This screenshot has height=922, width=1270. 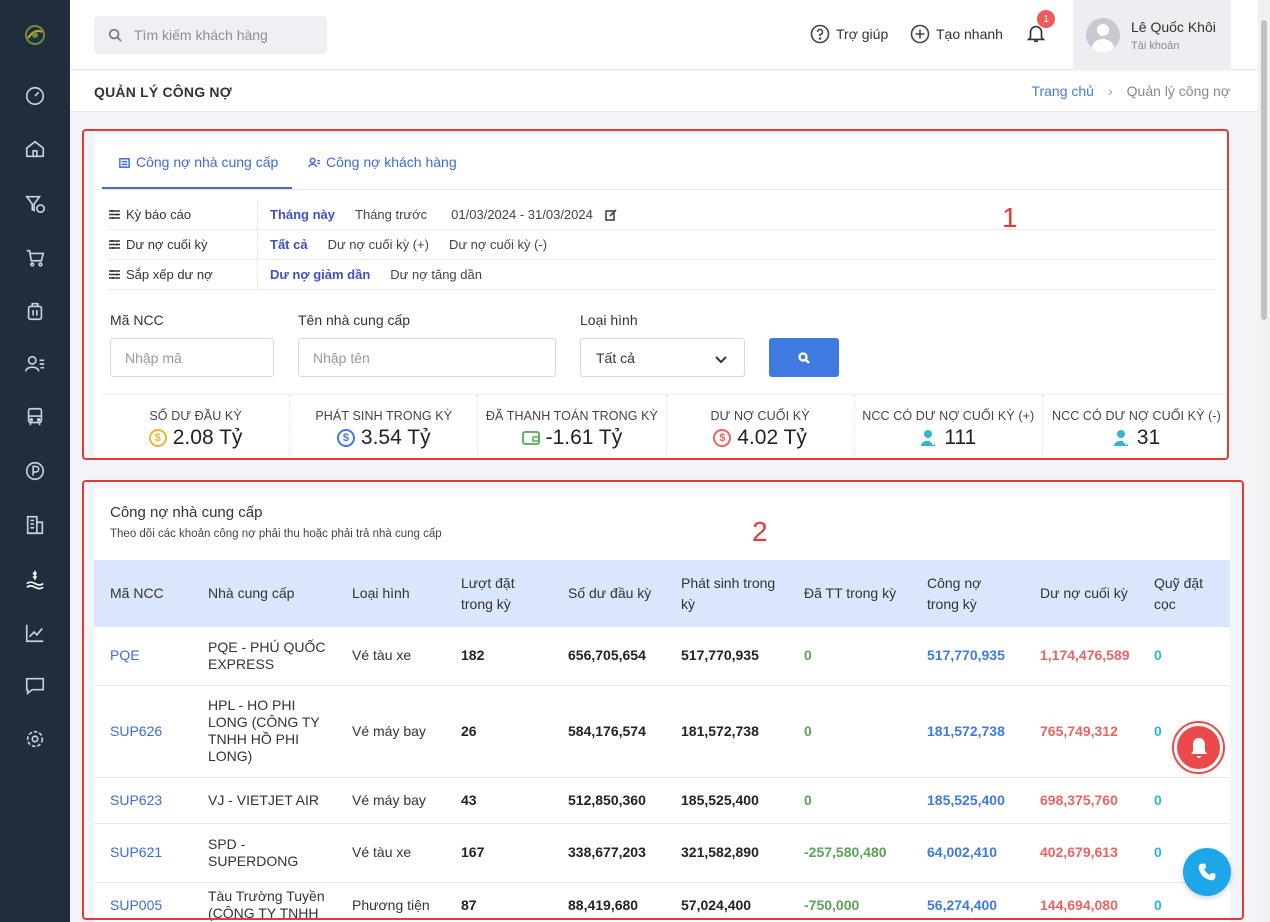 What do you see at coordinates (849, 902) in the screenshot?
I see `period-paid: -750,000` at bounding box center [849, 902].